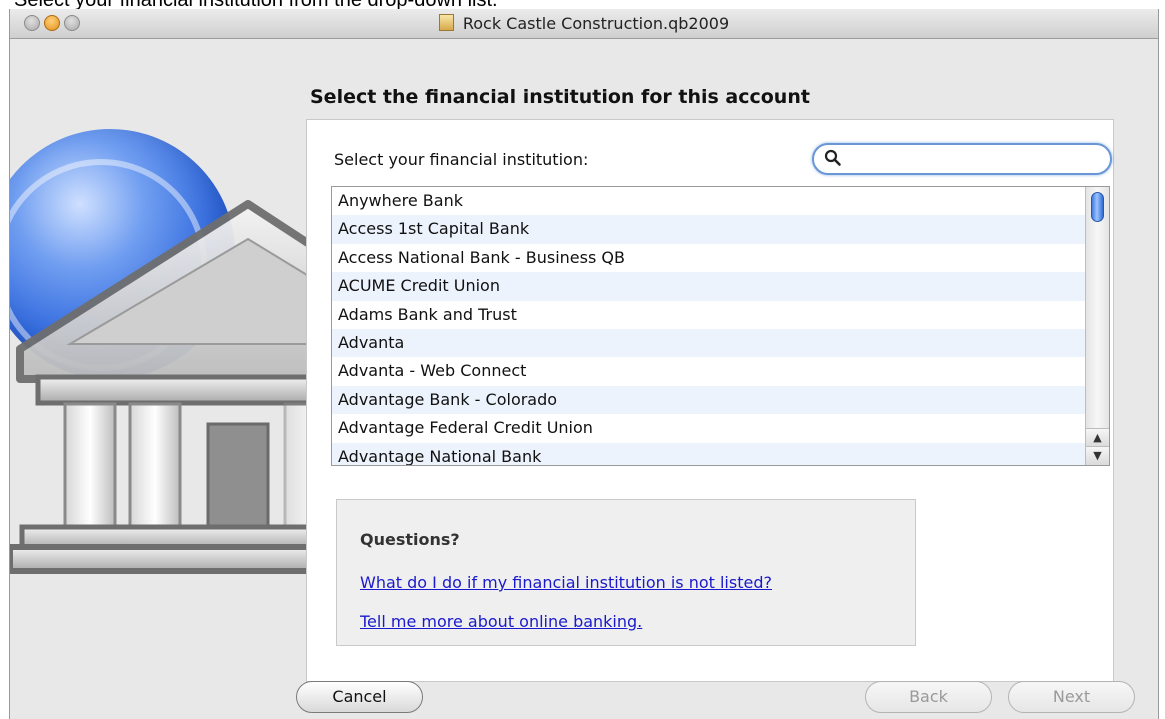 The height and width of the screenshot is (719, 1165). I want to click on list-item: Advantage Federal Credit Union, so click(709, 428).